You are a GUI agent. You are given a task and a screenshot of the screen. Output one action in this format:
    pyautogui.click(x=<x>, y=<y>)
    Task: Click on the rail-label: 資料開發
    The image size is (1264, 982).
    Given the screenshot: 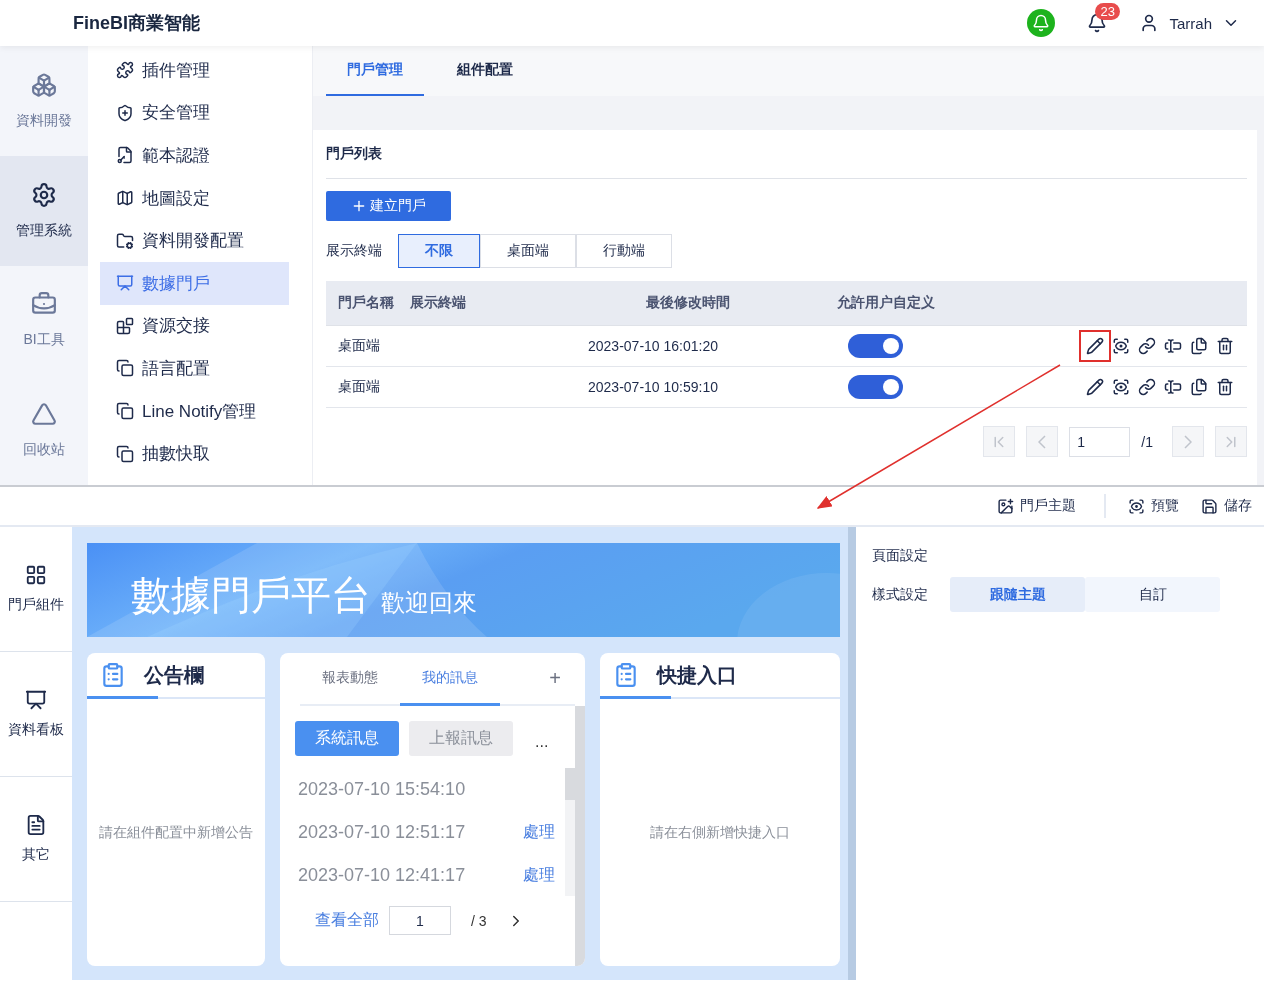 What is the action you would take?
    pyautogui.click(x=44, y=120)
    